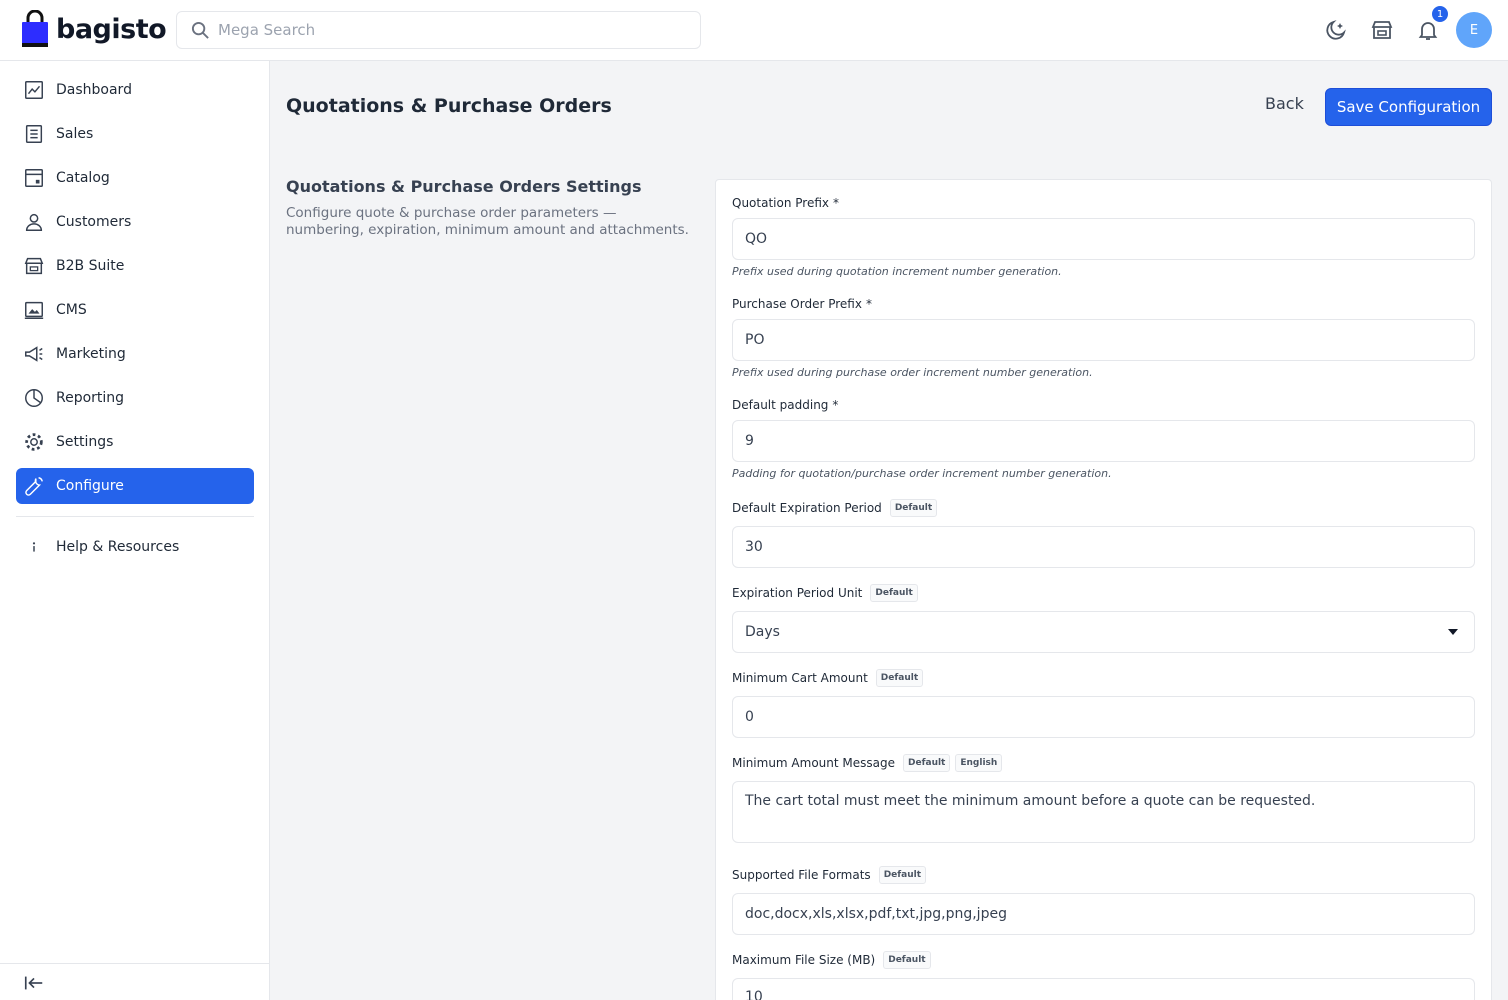  Describe the element at coordinates (825, 593) in the screenshot. I see `expiration-unit-label: Expiration Period Unit Default` at that location.